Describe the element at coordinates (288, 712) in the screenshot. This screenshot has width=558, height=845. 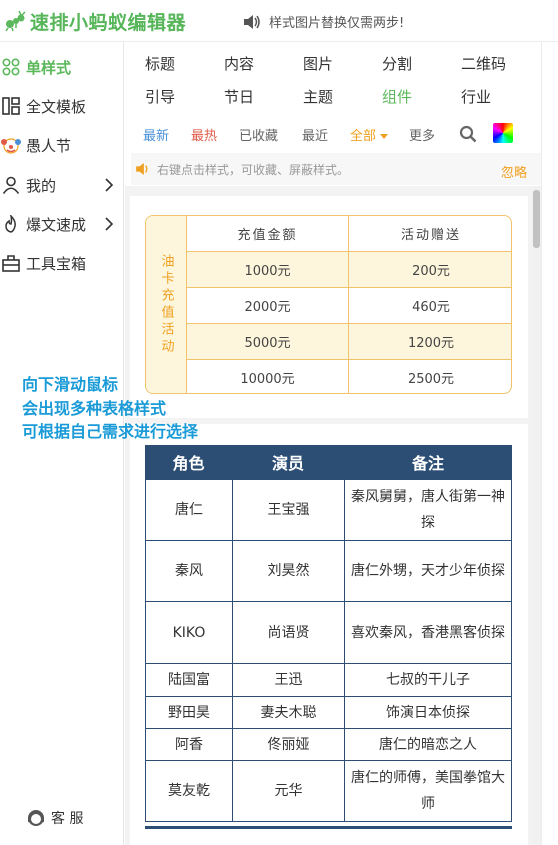
I see `table-cell: 妻夫木聪` at that location.